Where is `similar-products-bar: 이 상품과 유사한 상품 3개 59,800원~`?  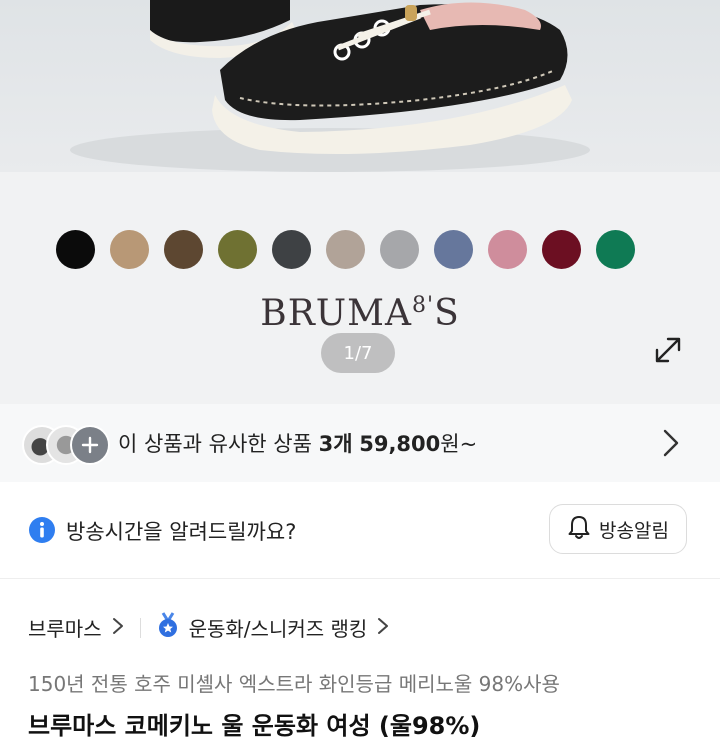
similar-products-bar: 이 상품과 유사한 상품 3개 59,800원~ is located at coordinates (360, 443).